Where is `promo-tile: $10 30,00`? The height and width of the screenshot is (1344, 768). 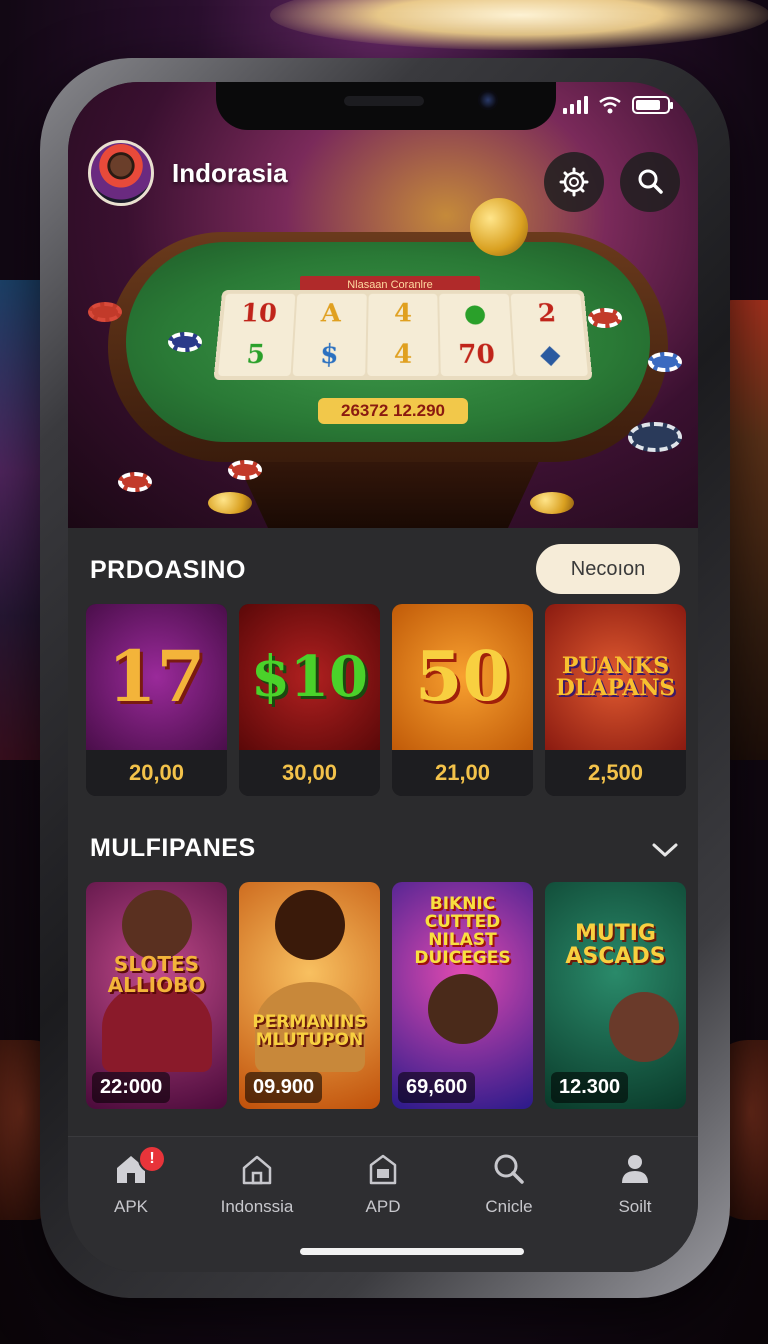
promo-tile: $10 30,00 is located at coordinates (309, 700).